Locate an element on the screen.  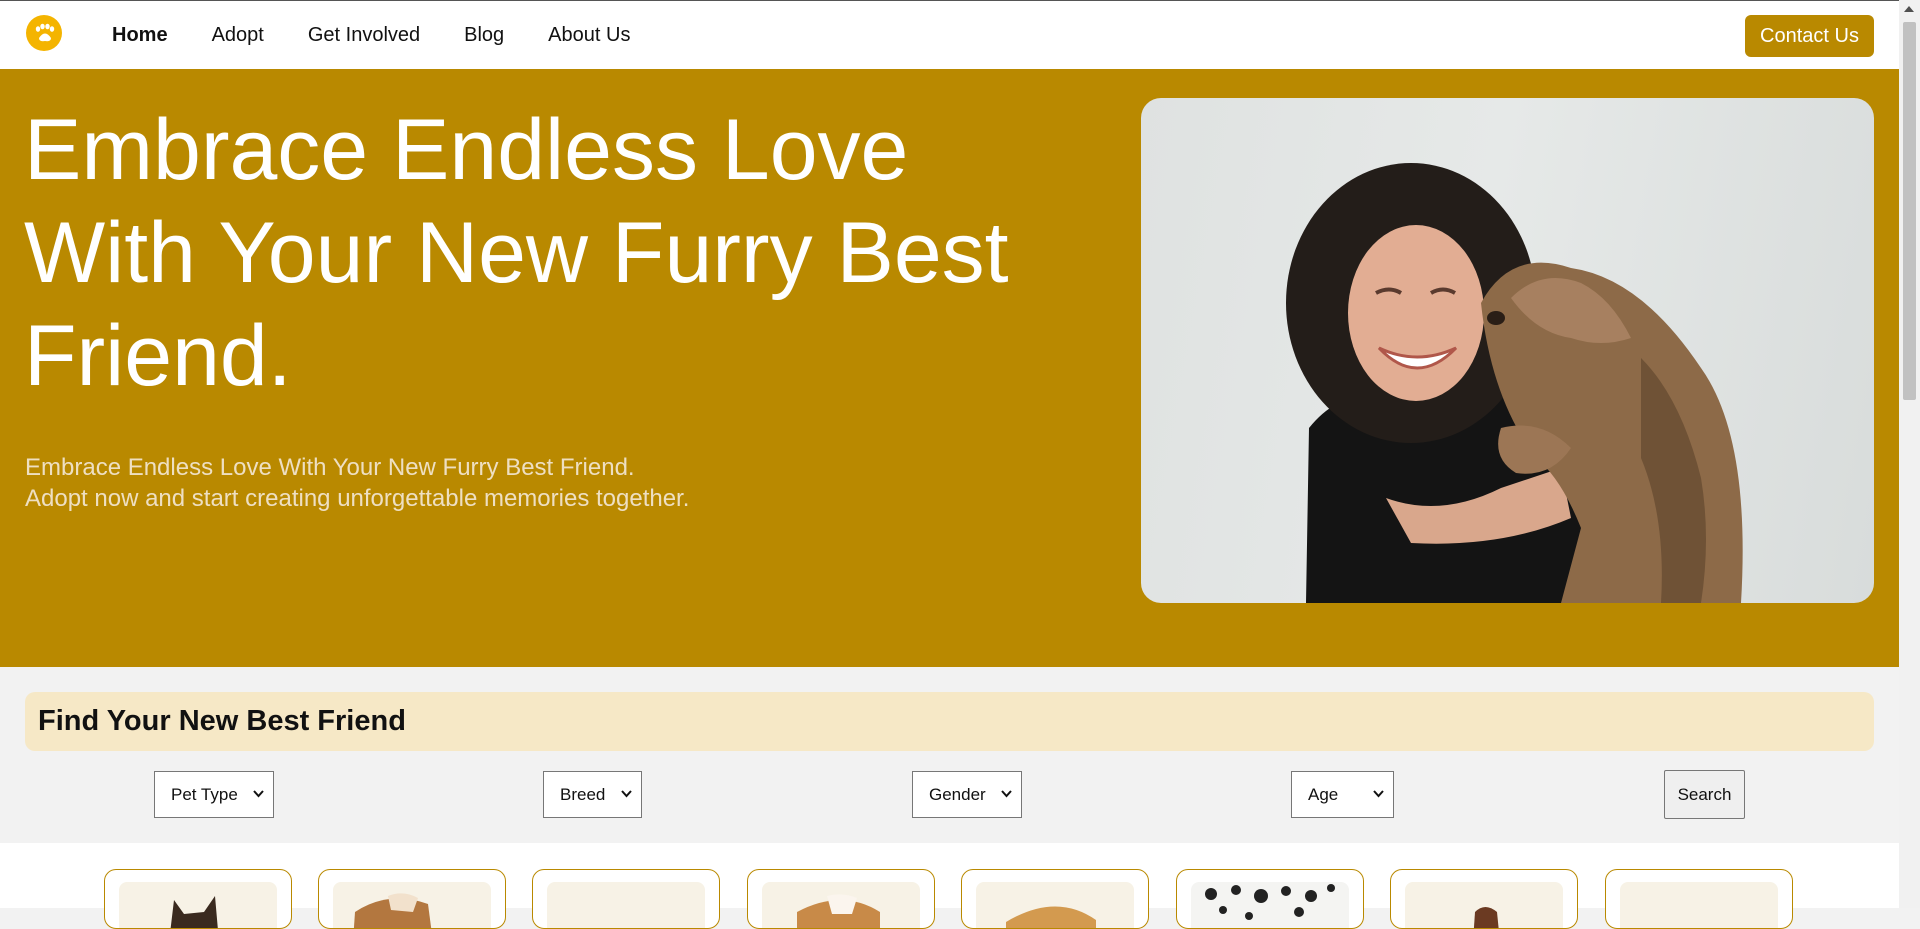
search-button: Search is located at coordinates (1704, 794).